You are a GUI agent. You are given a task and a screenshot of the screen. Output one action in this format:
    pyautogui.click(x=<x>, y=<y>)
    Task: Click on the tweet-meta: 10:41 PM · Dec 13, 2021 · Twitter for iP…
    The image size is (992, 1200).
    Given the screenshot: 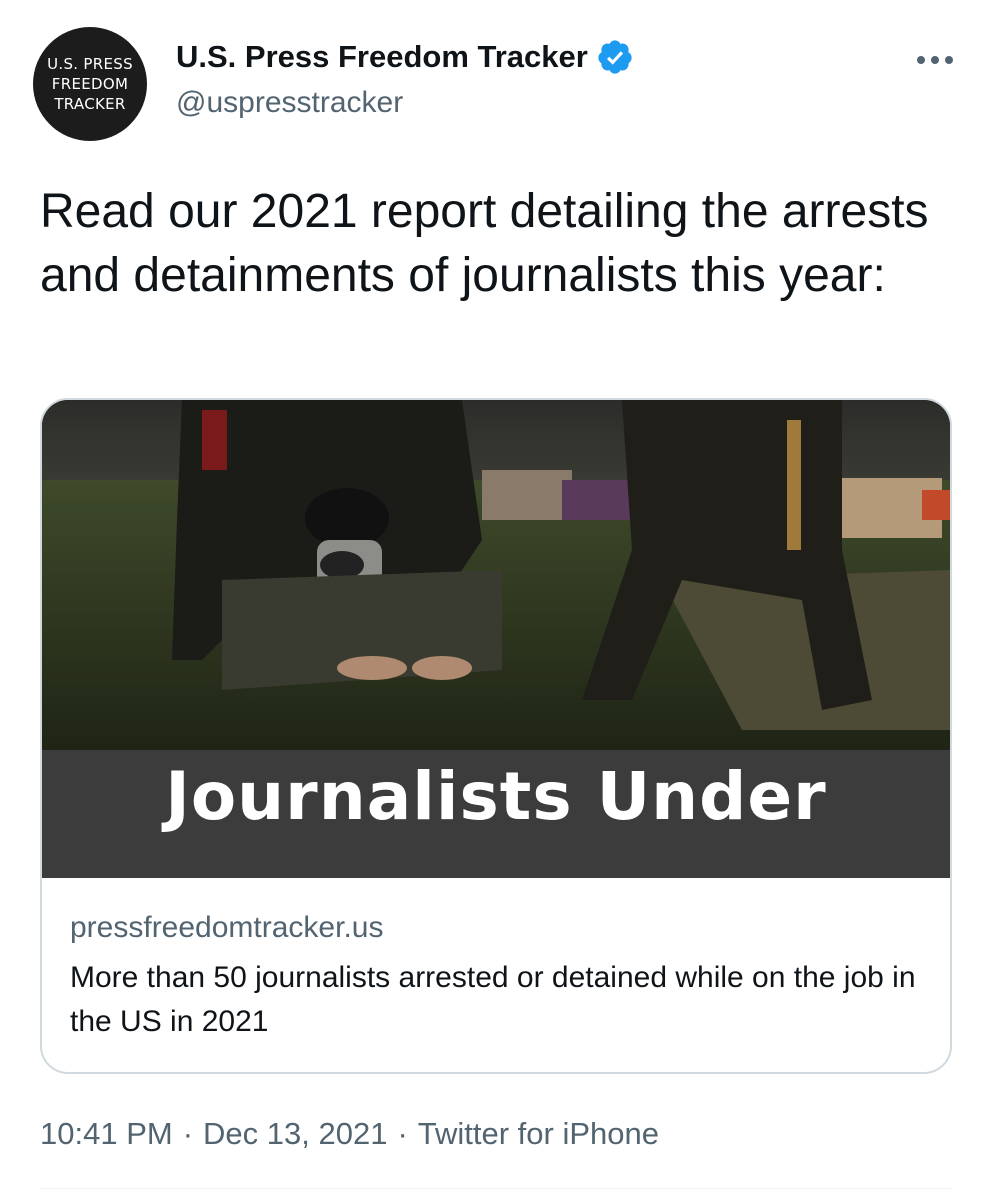 What is the action you would take?
    pyautogui.click(x=349, y=1134)
    